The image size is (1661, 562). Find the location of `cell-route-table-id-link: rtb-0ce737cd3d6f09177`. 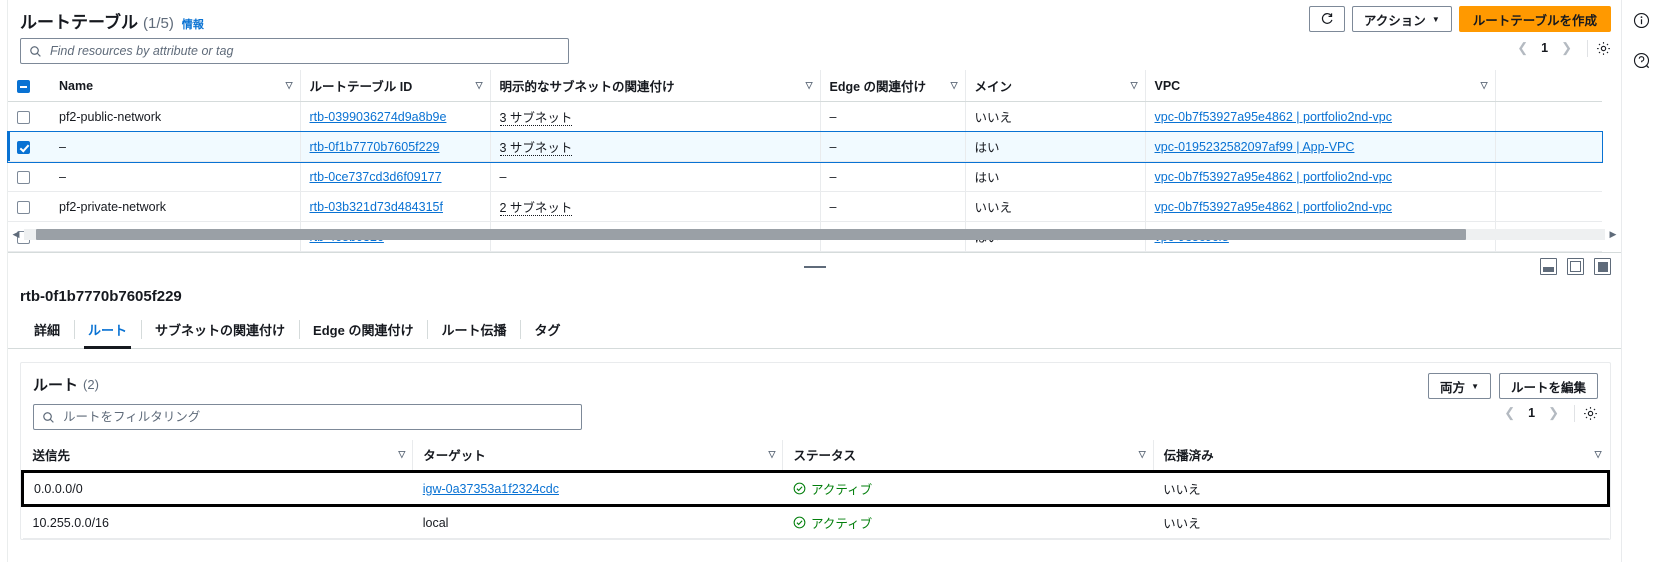

cell-route-table-id-link: rtb-0ce737cd3d6f09177 is located at coordinates (376, 177).